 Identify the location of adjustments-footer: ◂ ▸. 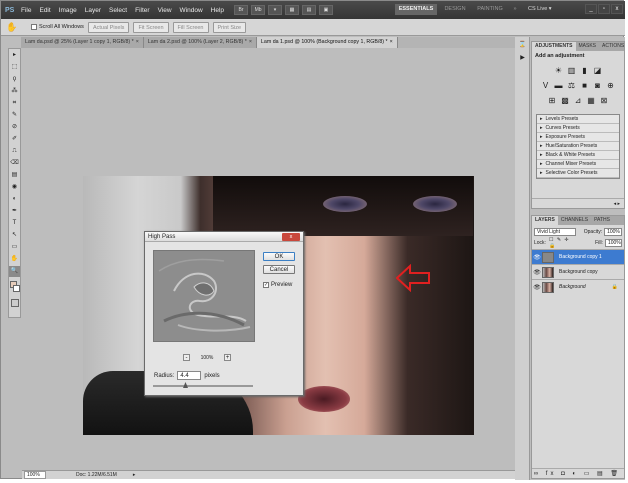
(578, 203).